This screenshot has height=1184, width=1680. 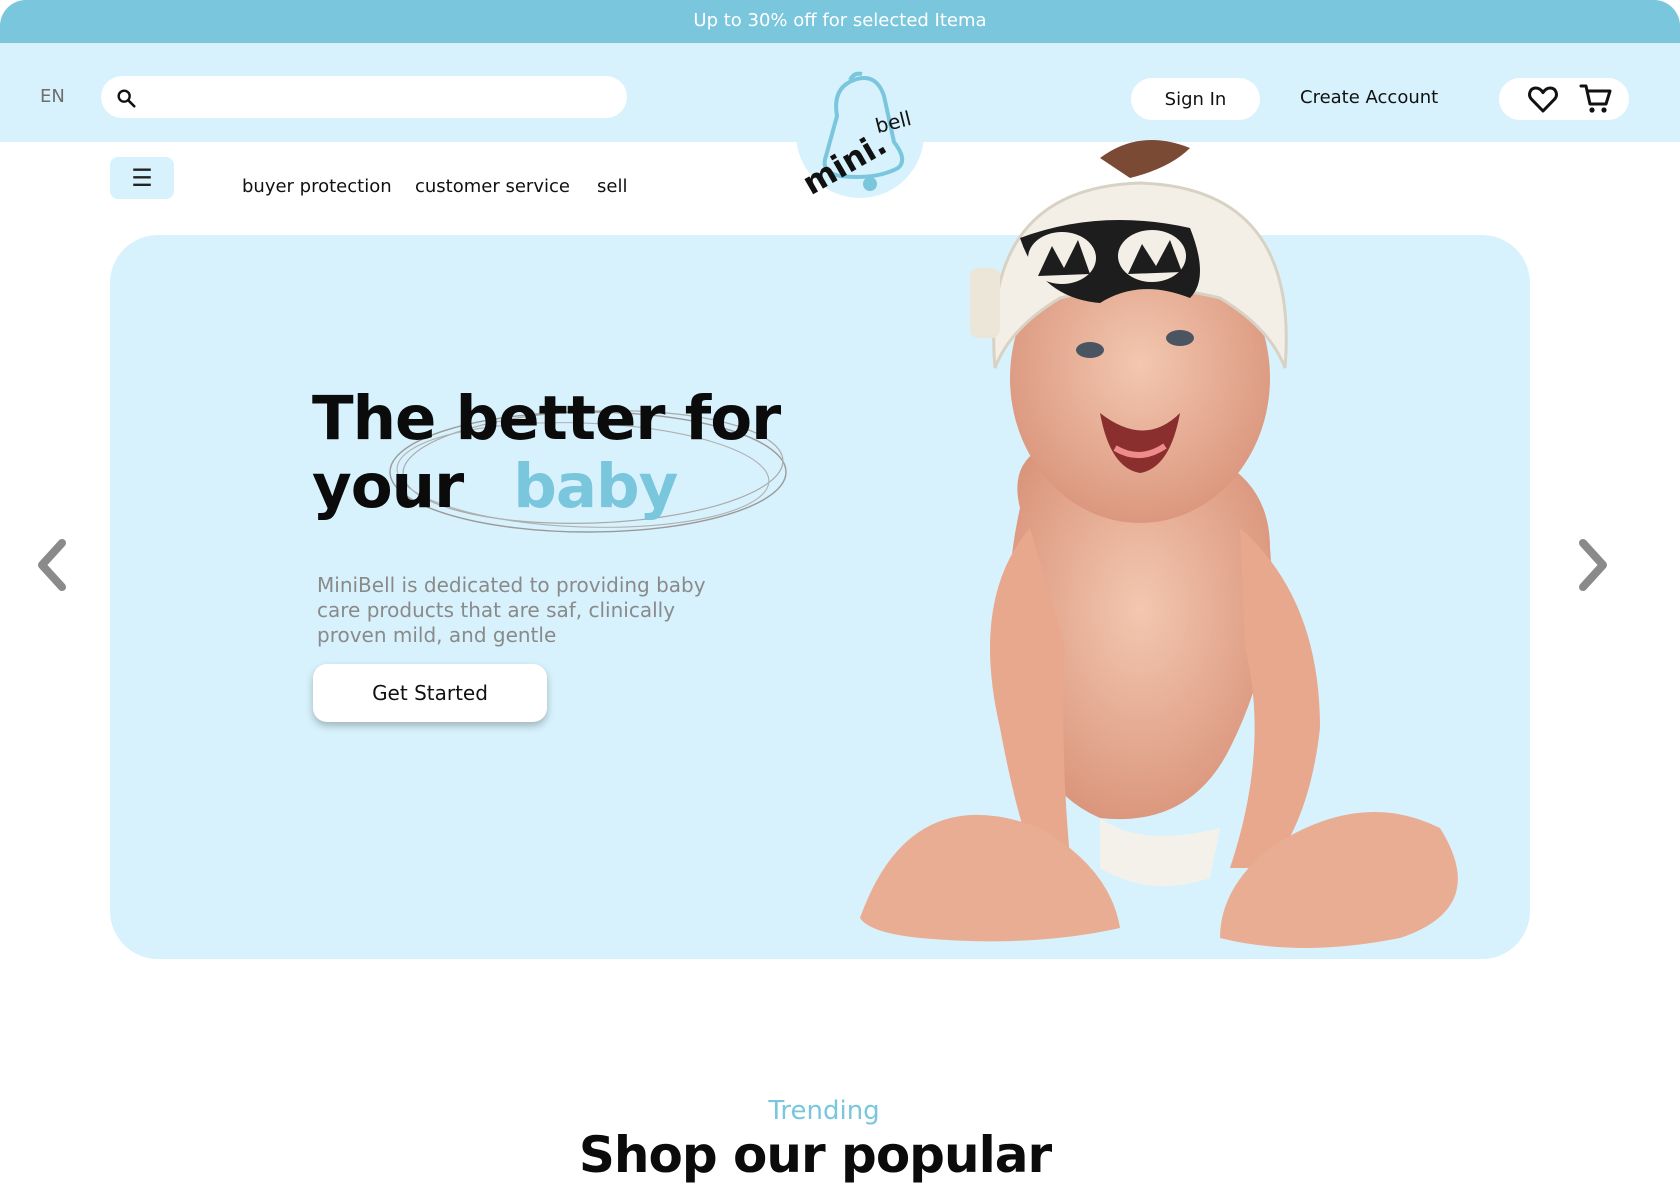 I want to click on section-eyebrow: Trending, so click(x=824, y=1111).